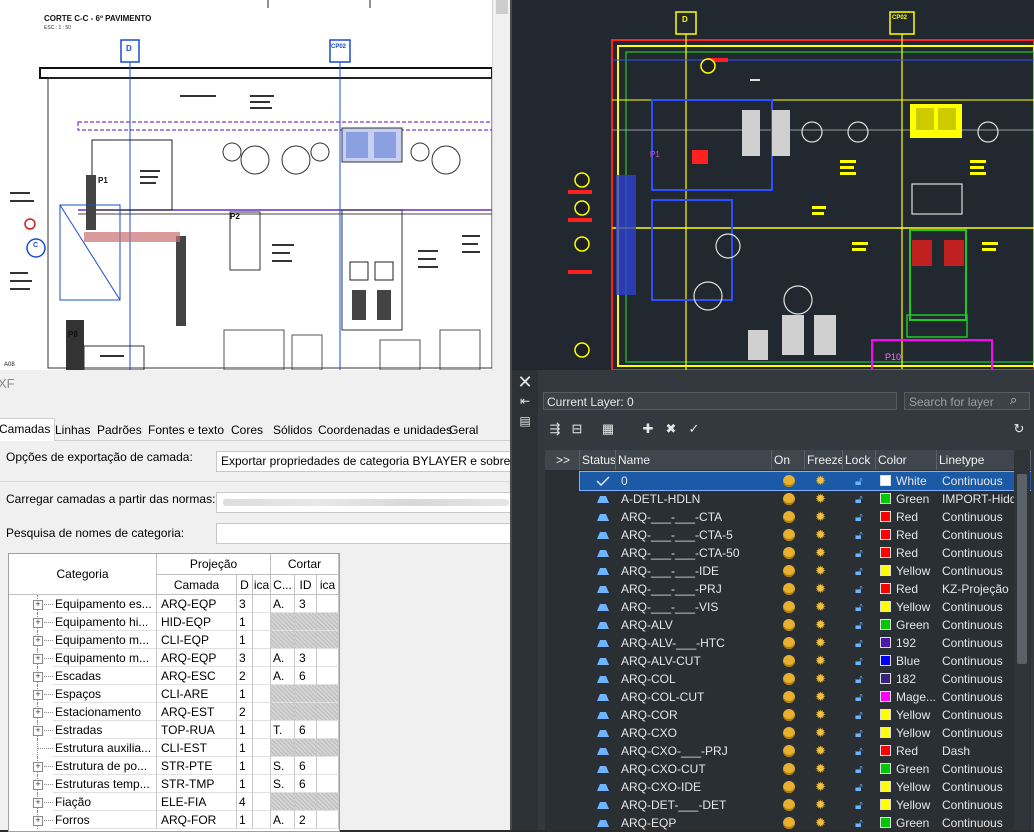 The height and width of the screenshot is (832, 1034). Describe the element at coordinates (197, 622) in the screenshot. I see `layer-name-cell: HID-EQP` at that location.